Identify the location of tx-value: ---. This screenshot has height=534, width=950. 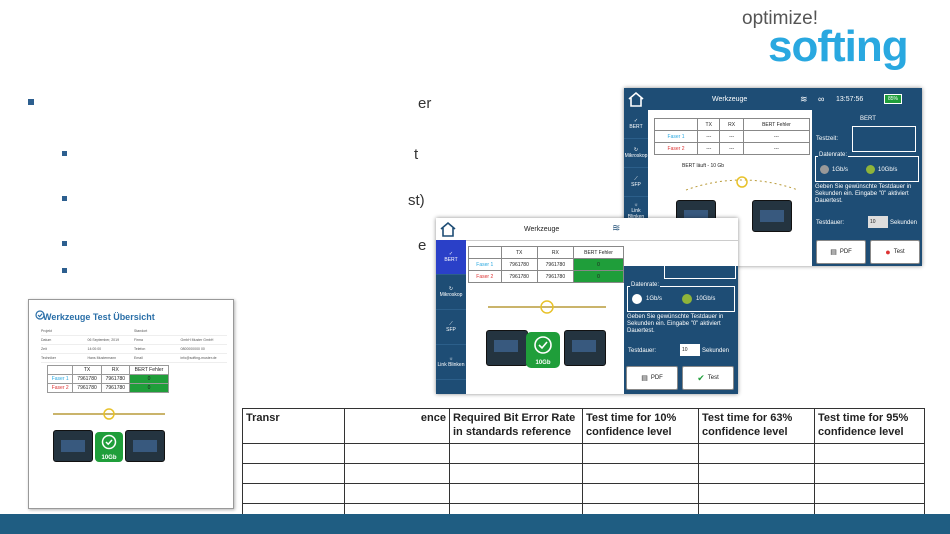
(709, 136).